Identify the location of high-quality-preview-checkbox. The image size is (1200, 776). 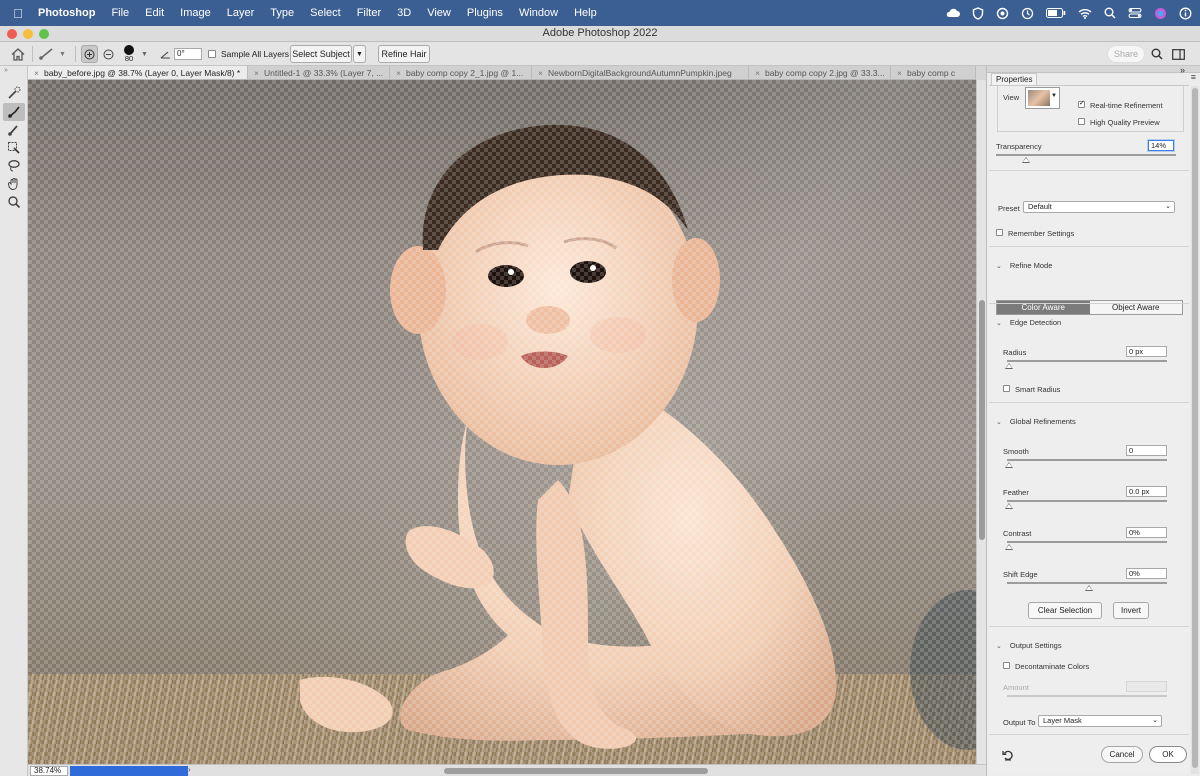
(1081, 121).